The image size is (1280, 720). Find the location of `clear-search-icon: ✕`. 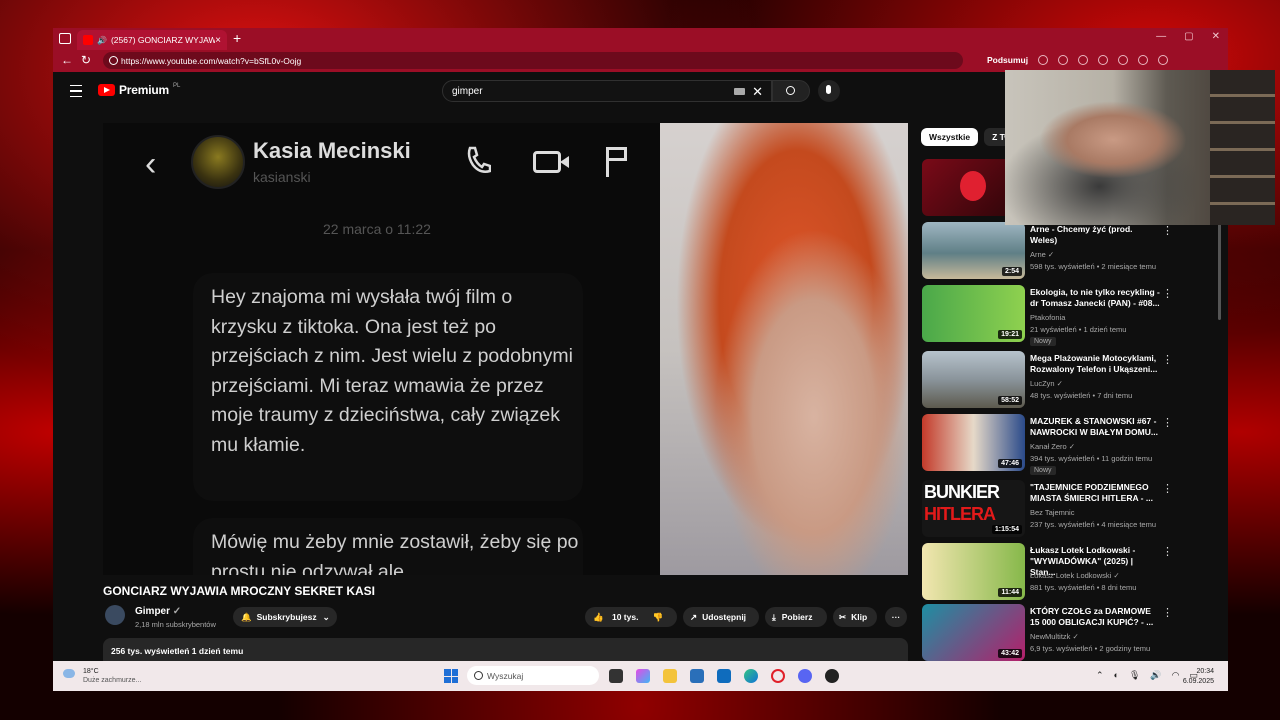

clear-search-icon: ✕ is located at coordinates (757, 92).